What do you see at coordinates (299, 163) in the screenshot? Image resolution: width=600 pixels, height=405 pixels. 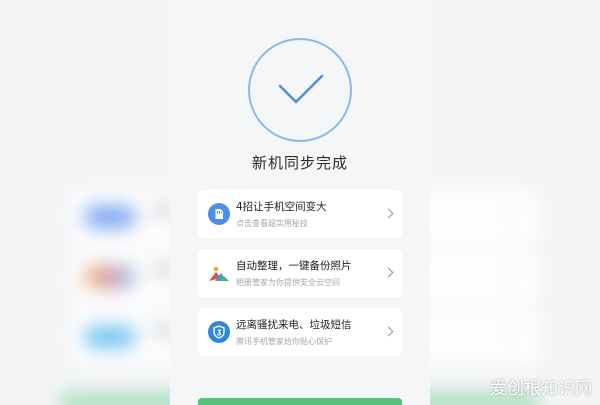 I see `page-title: 新机同步完成` at bounding box center [299, 163].